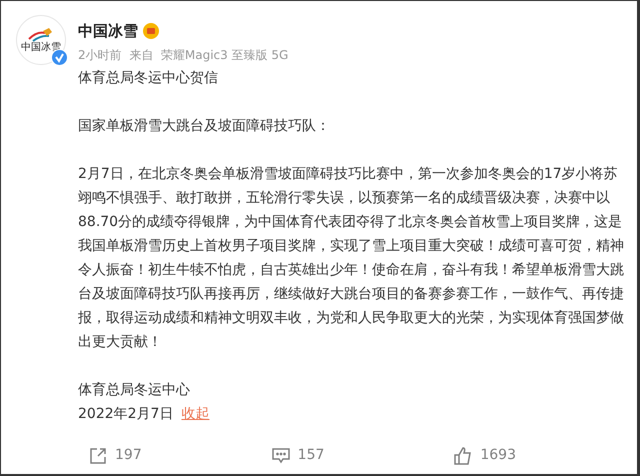  I want to click on post-title: 体育总局冬运中心贺信, so click(148, 78).